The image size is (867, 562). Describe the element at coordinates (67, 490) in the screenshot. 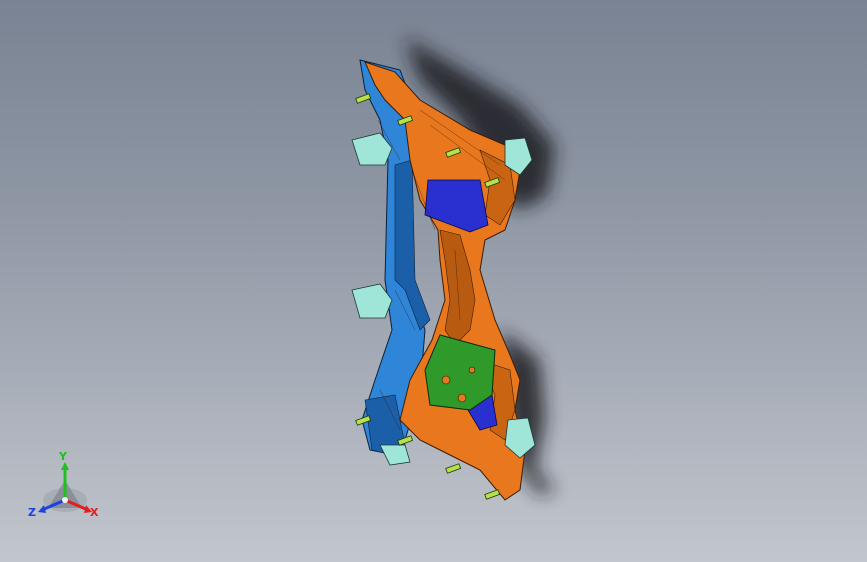

I see `coordinate-triad: Y X Z` at that location.